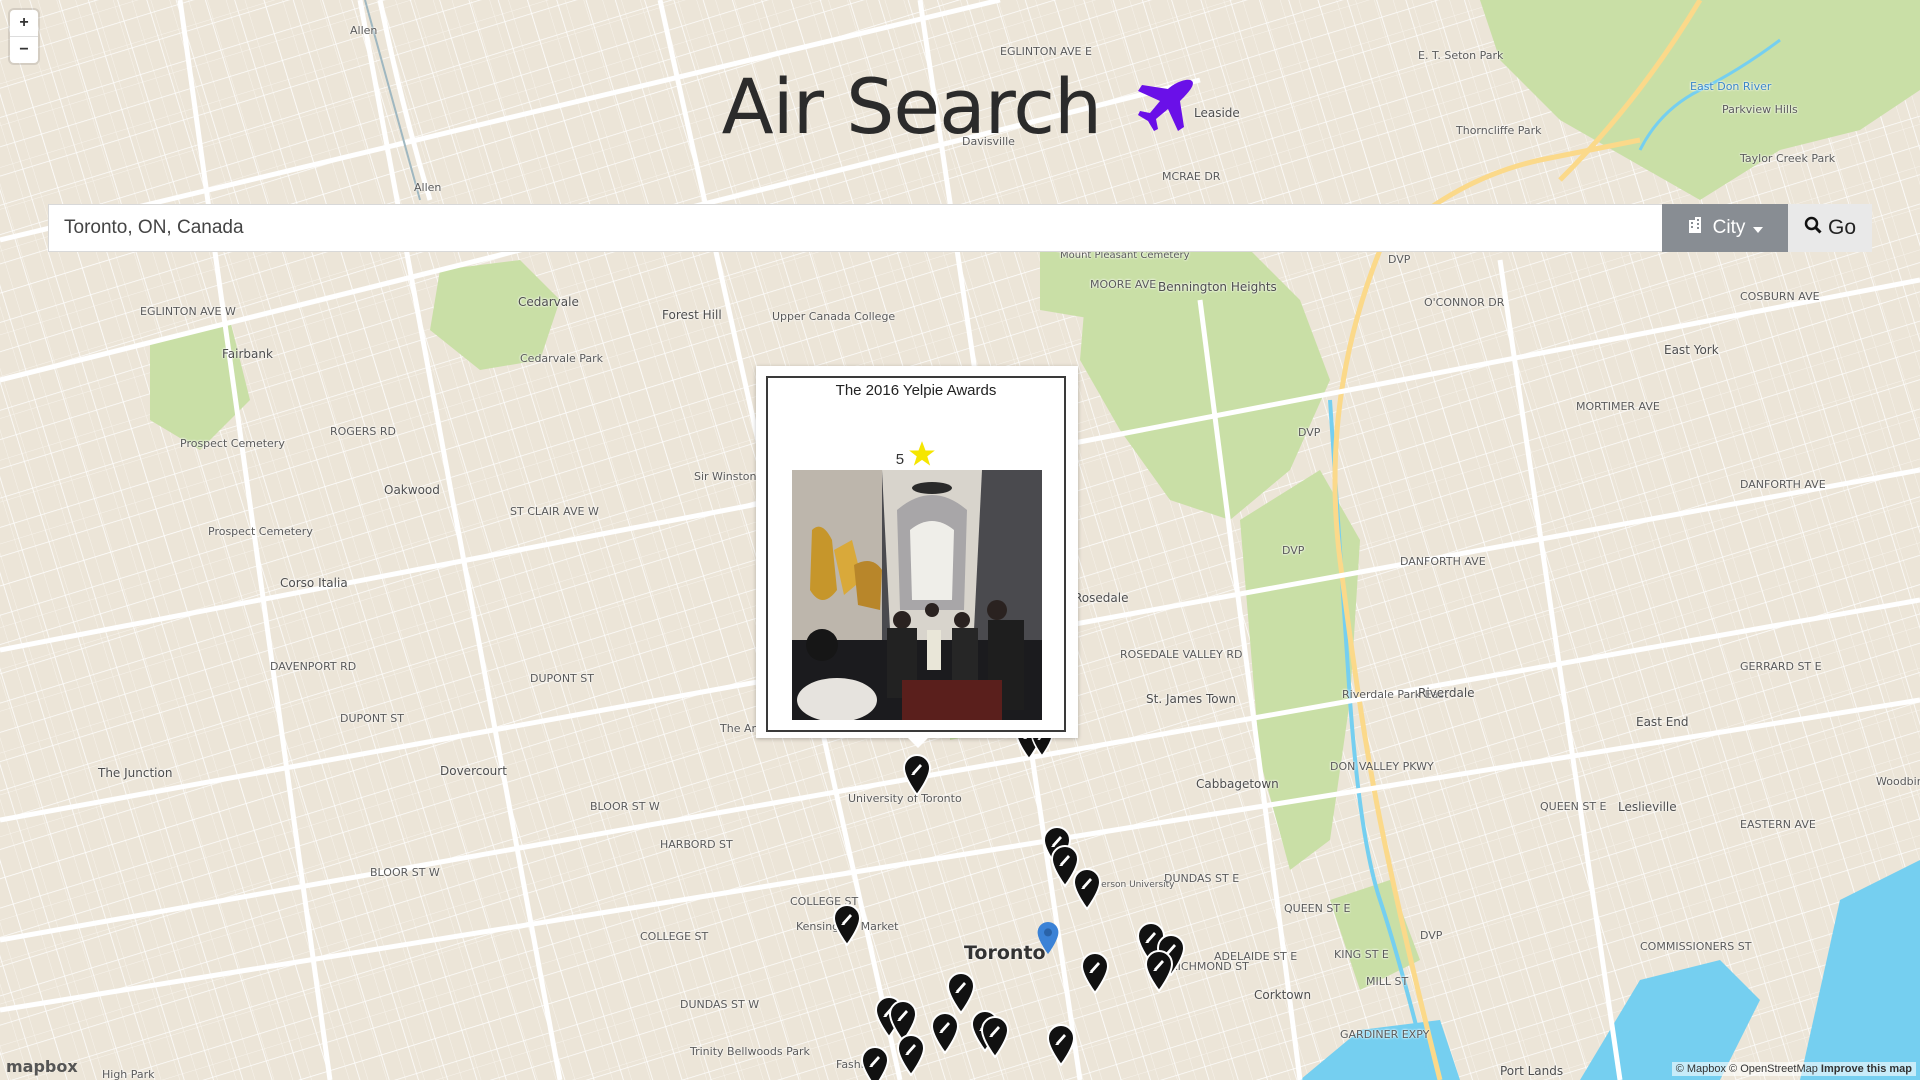 This screenshot has width=1920, height=1080. I want to click on app-title-bar: Air Search, so click(960, 109).